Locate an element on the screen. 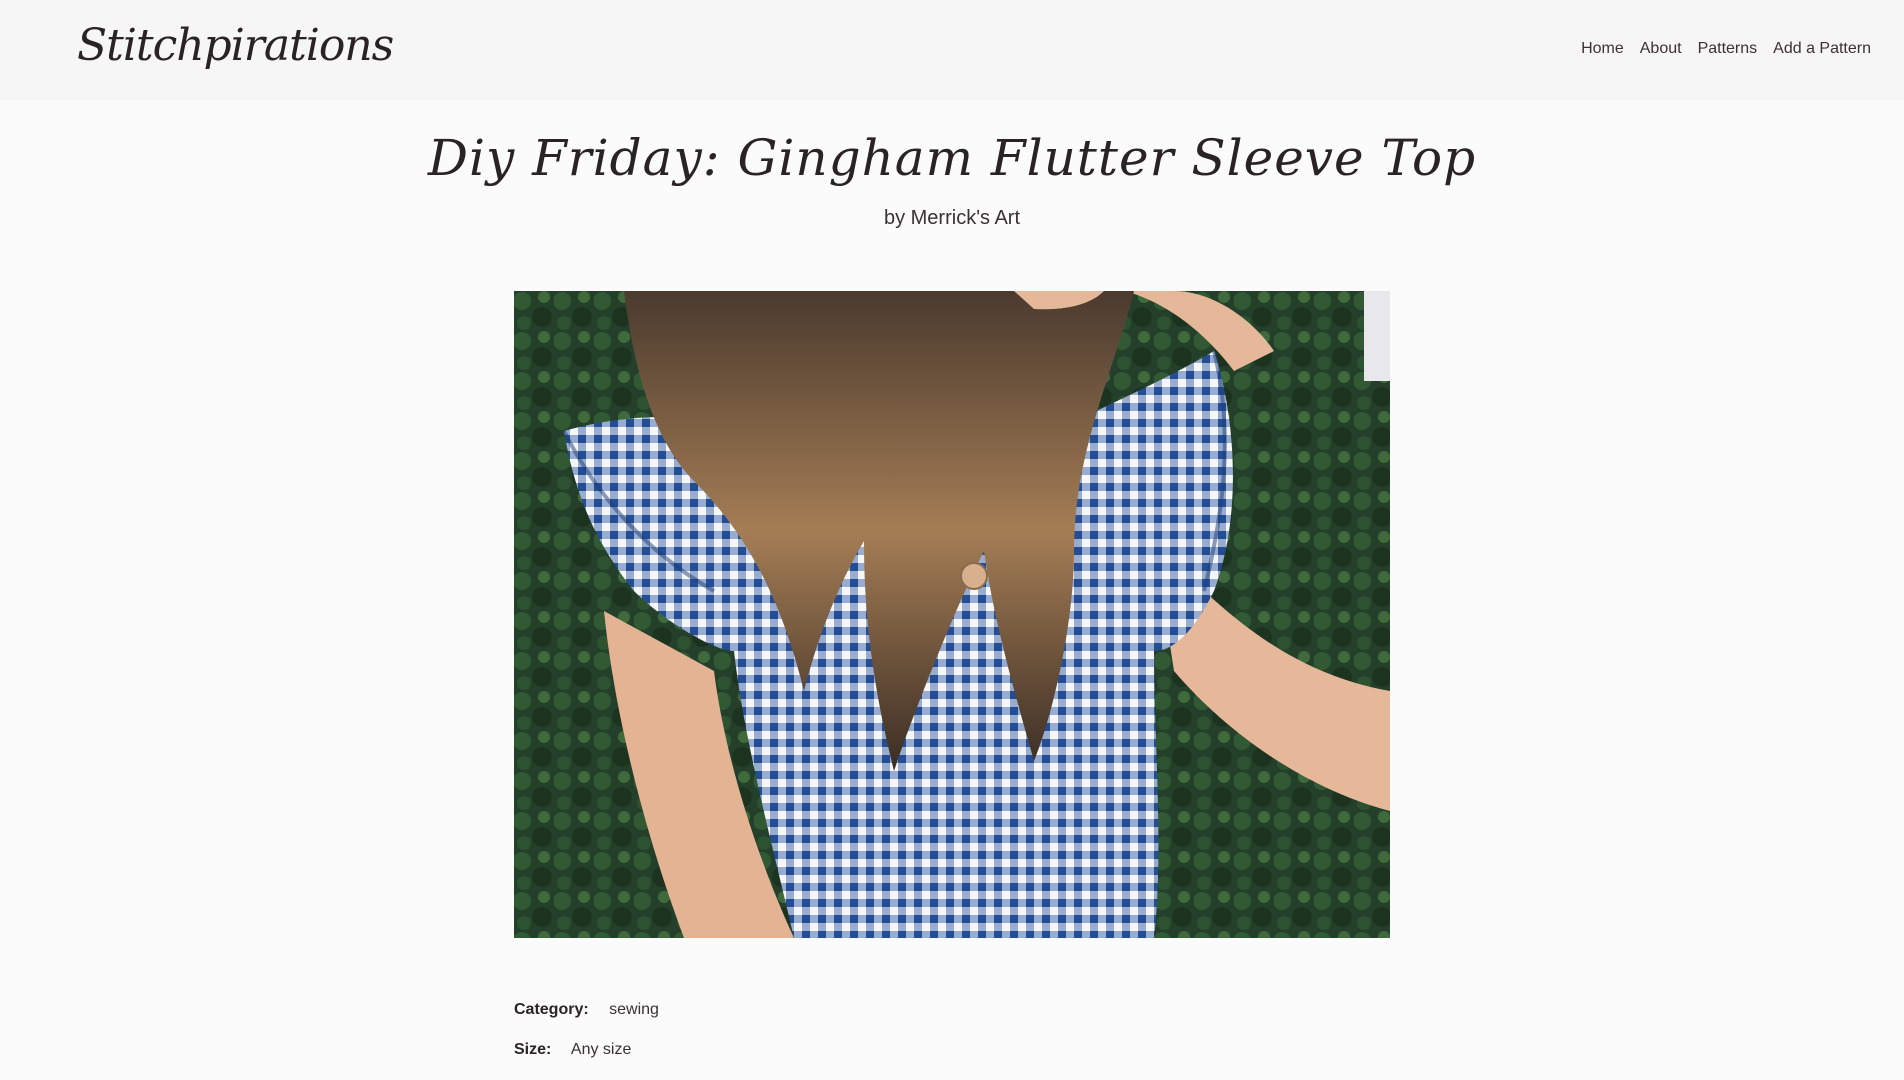 This screenshot has height=1080, width=1904. size-value: Any size is located at coordinates (601, 1049).